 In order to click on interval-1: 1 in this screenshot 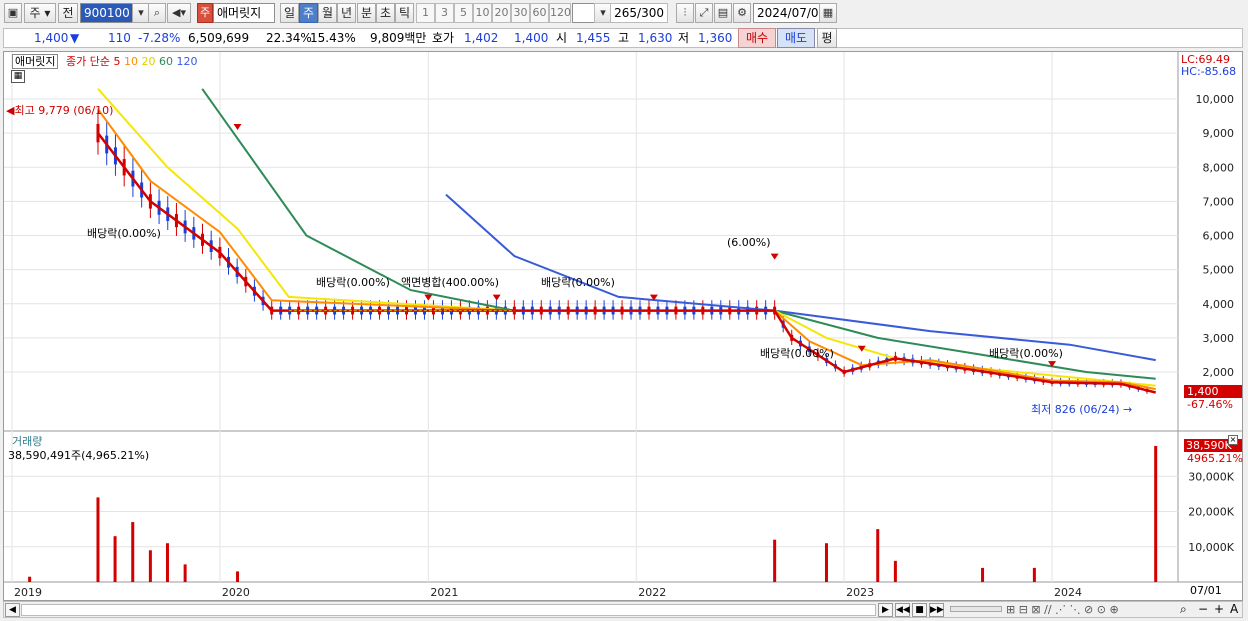, I will do `click(425, 13)`.